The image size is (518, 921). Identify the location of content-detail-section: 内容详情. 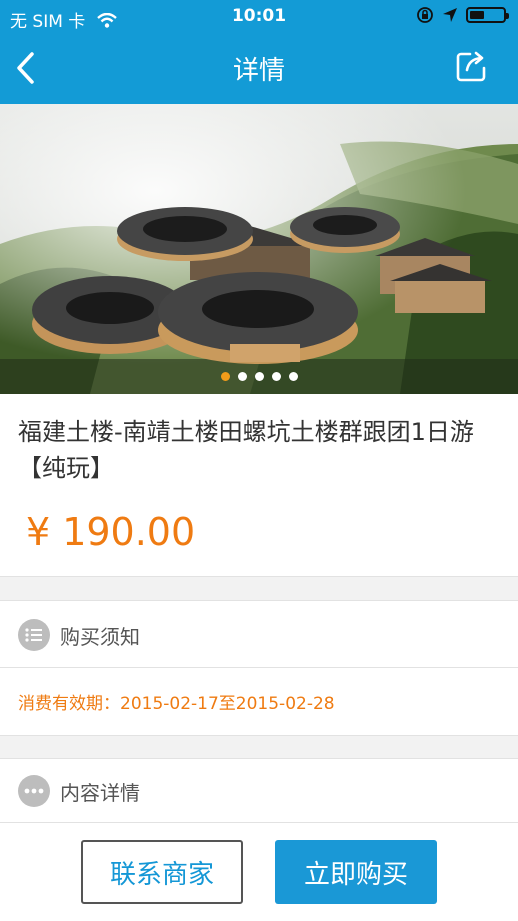
(259, 790).